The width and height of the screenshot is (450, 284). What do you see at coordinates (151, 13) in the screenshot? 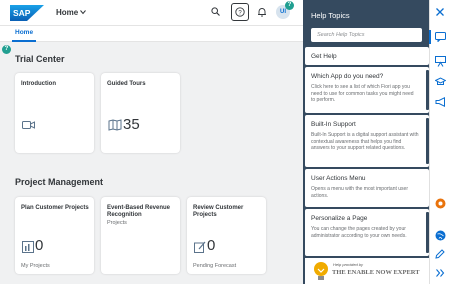
I see `shell-bar: SAP Home ? UI ?` at bounding box center [151, 13].